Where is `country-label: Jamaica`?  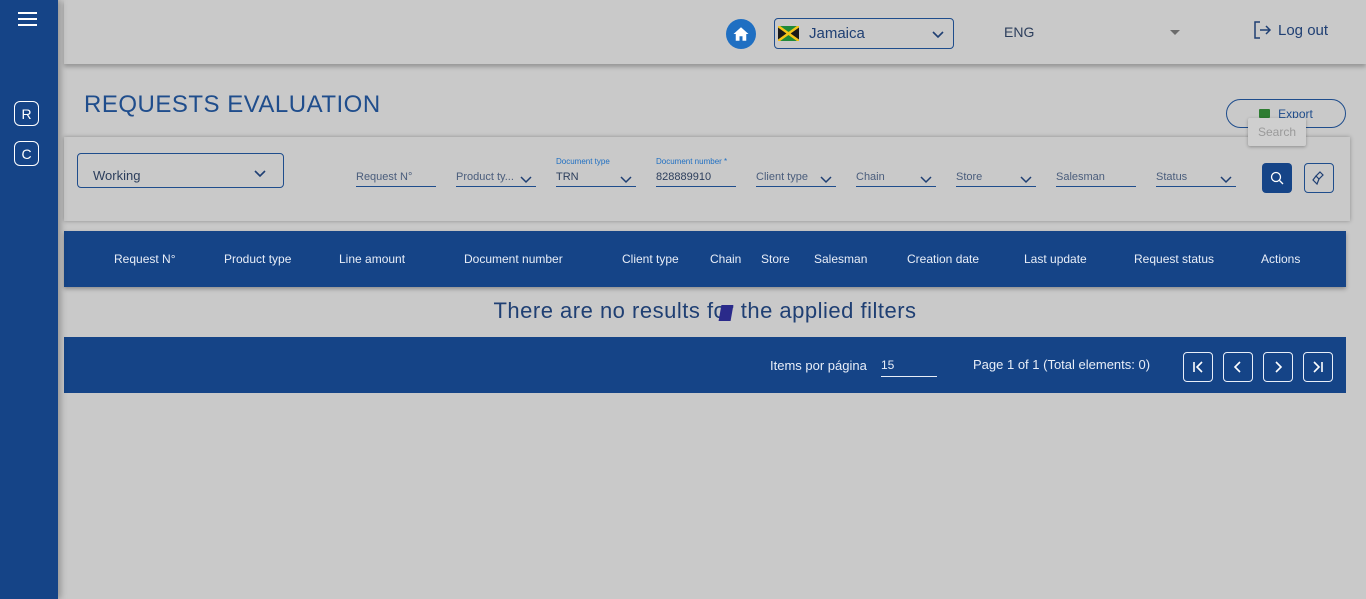
country-label: Jamaica is located at coordinates (837, 33).